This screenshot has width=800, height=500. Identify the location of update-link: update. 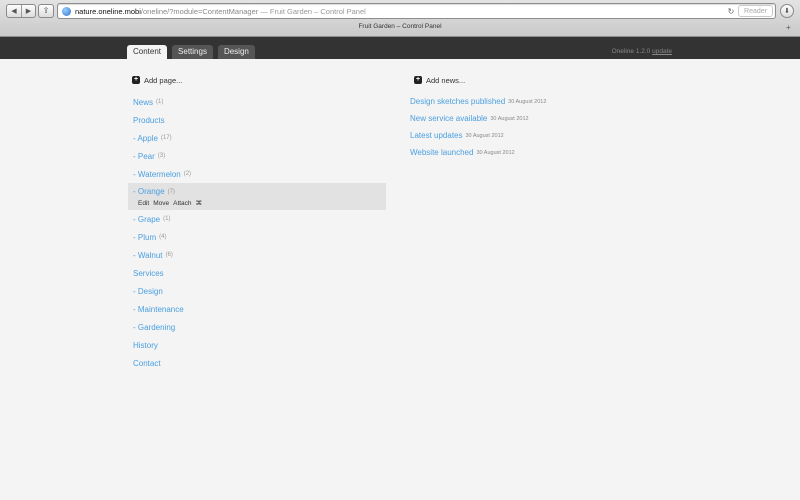
(662, 51).